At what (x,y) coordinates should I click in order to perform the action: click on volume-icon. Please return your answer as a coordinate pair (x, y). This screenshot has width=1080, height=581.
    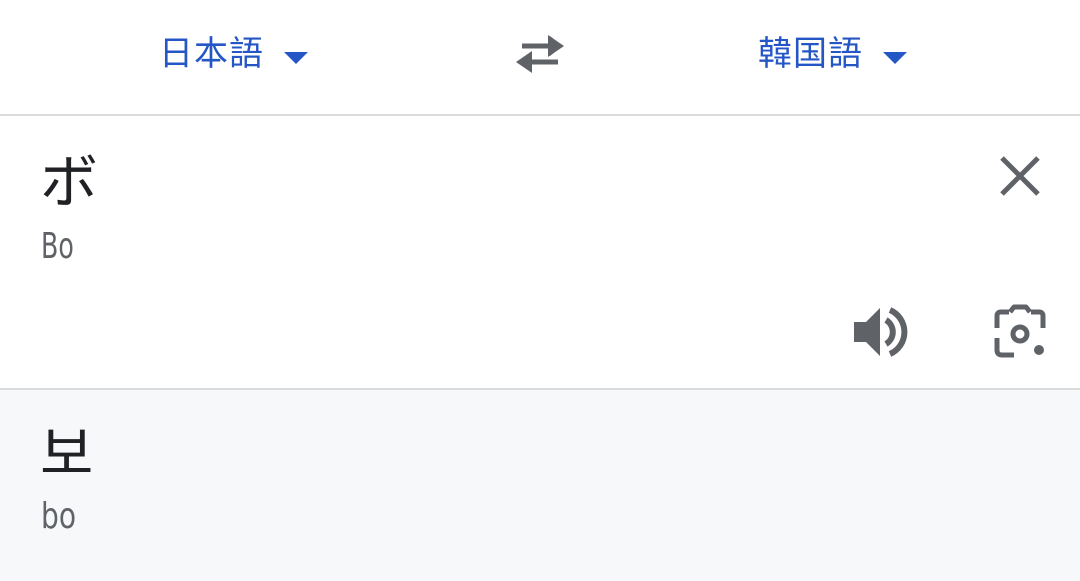
    Looking at the image, I should click on (881, 332).